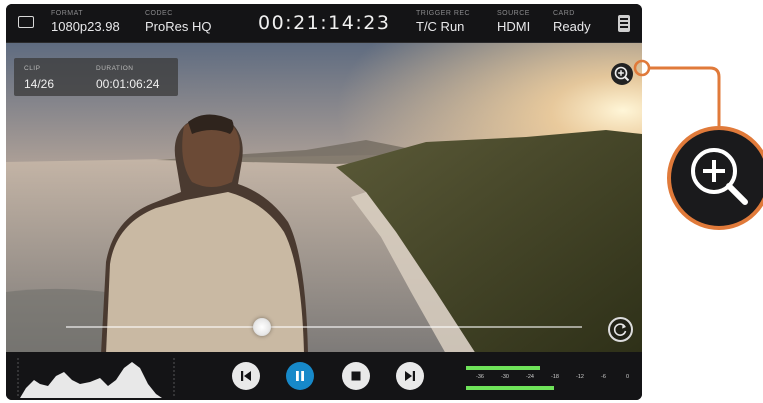  What do you see at coordinates (698, 144) in the screenshot?
I see `zoom-callout` at bounding box center [698, 144].